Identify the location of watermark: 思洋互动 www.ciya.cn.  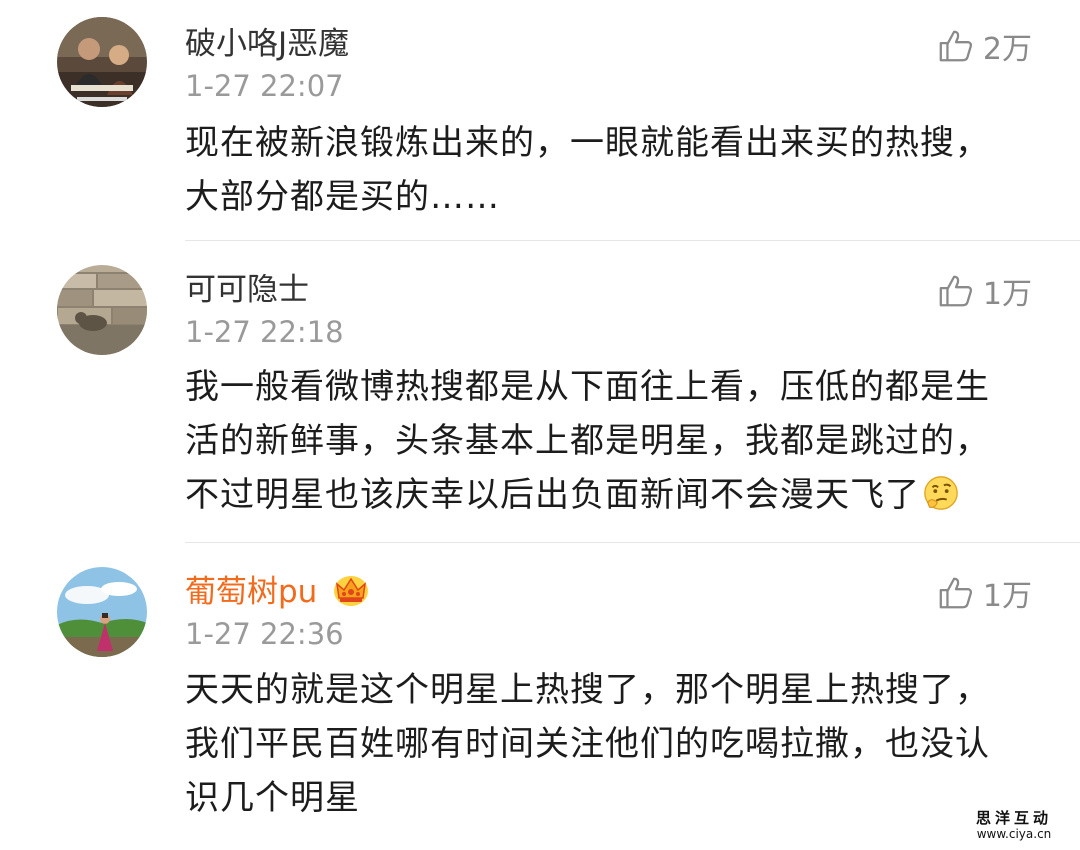
(1014, 826).